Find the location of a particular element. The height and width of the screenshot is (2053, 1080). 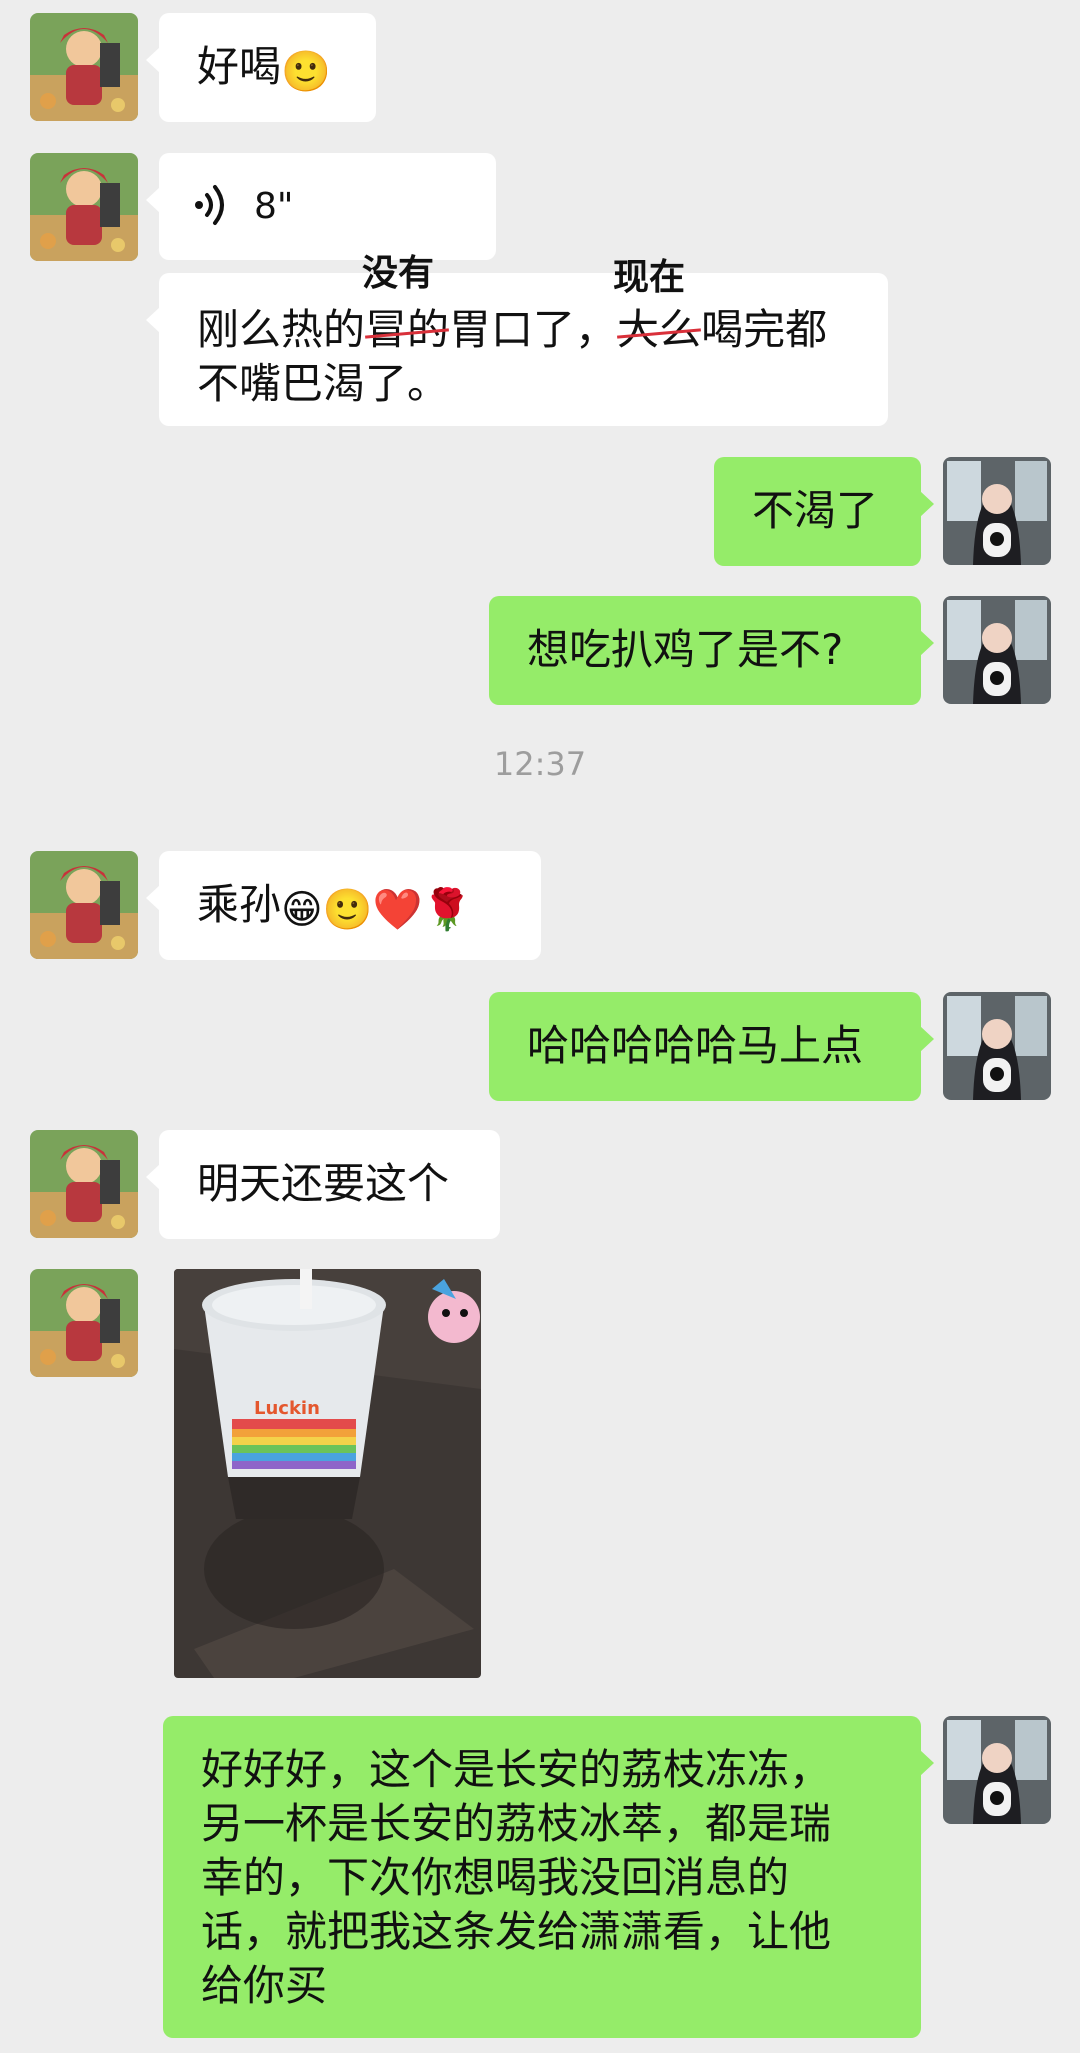

message-text: 明天还要这个 is located at coordinates (323, 1183).